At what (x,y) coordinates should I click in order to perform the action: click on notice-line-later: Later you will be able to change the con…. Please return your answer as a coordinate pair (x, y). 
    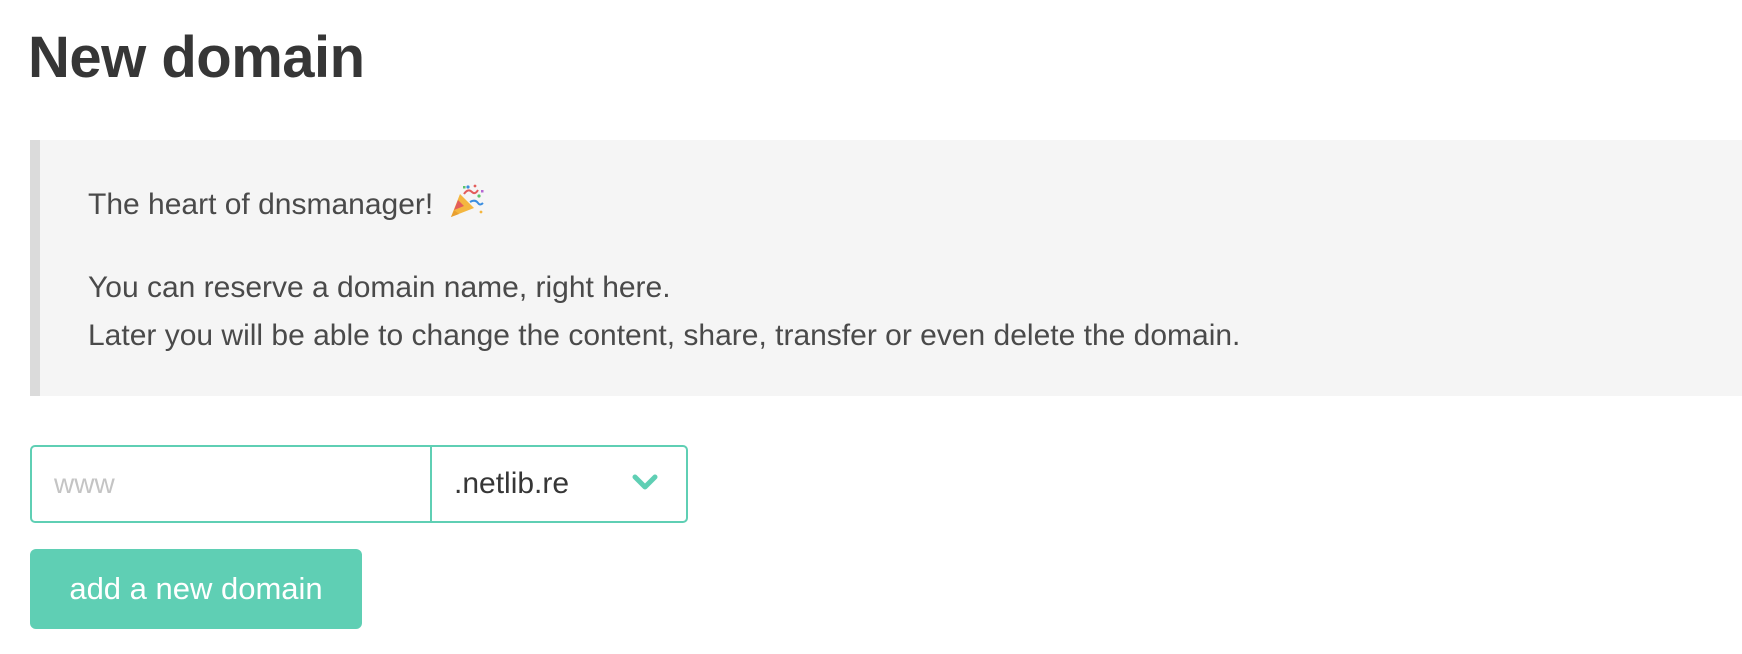
    Looking at the image, I should click on (664, 335).